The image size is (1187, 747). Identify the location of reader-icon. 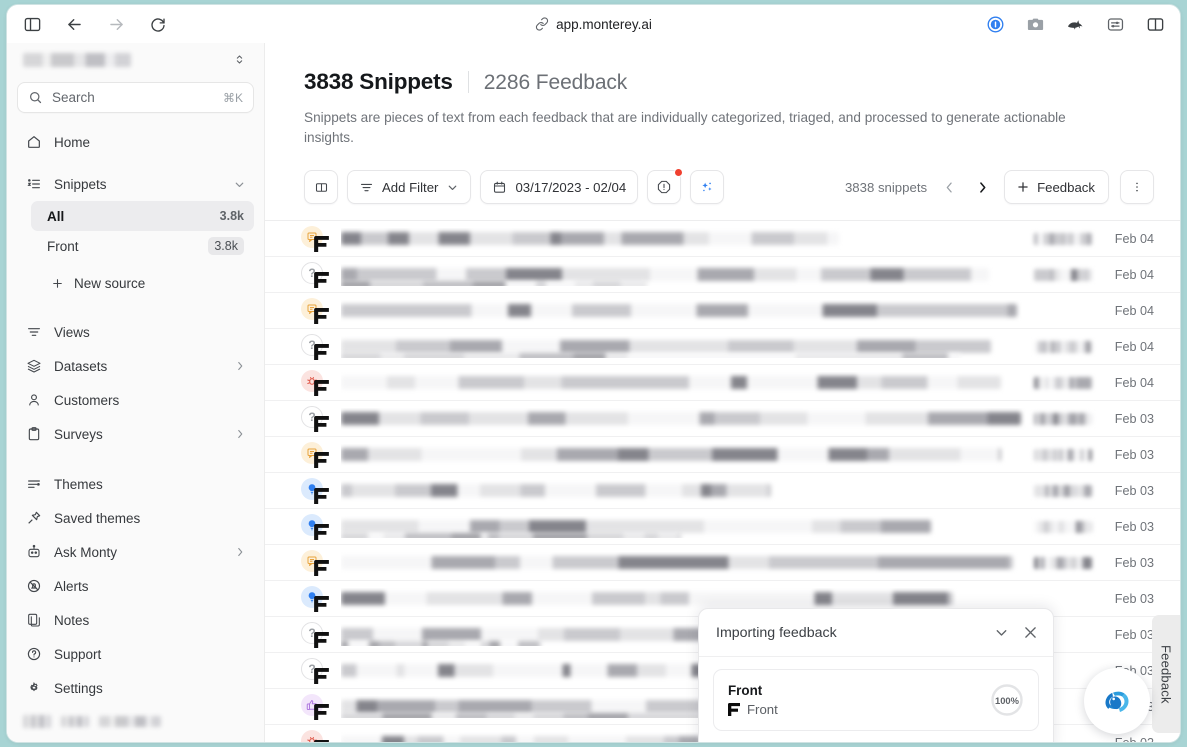
(1115, 24).